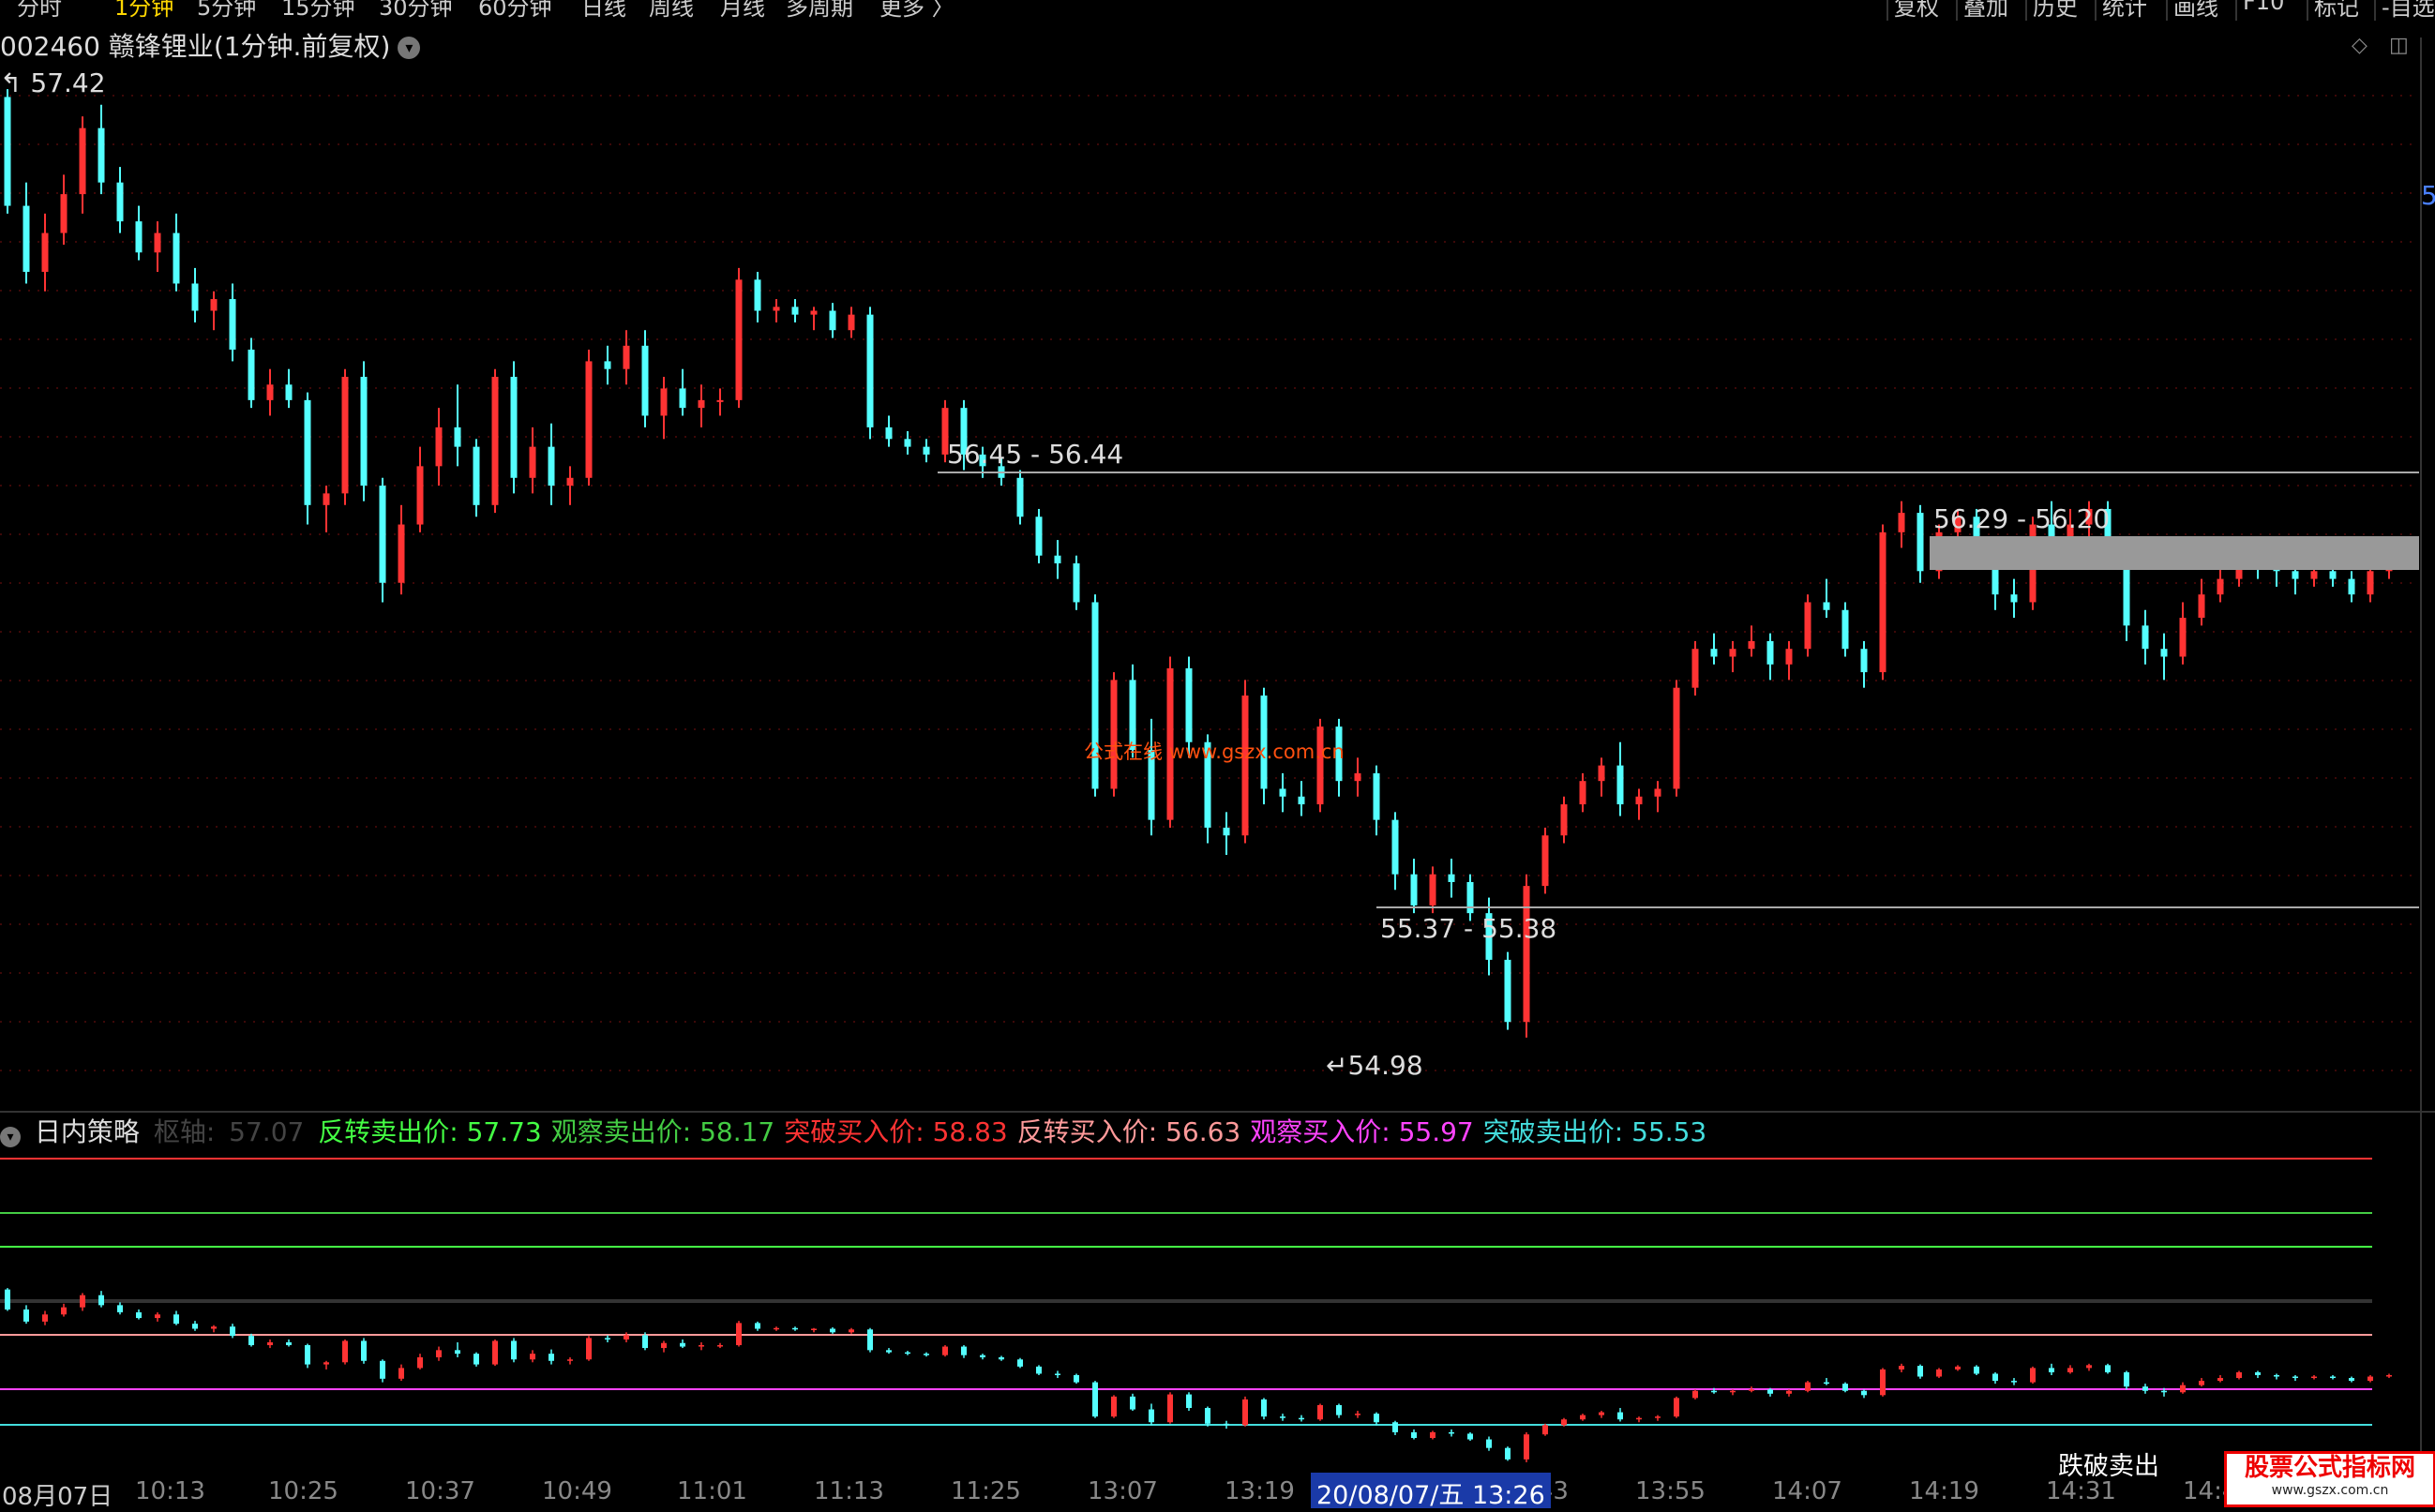 The width and height of the screenshot is (2435, 1512). Describe the element at coordinates (2329, 1468) in the screenshot. I see `watermark-badge-title: 股票公式指标网` at that location.